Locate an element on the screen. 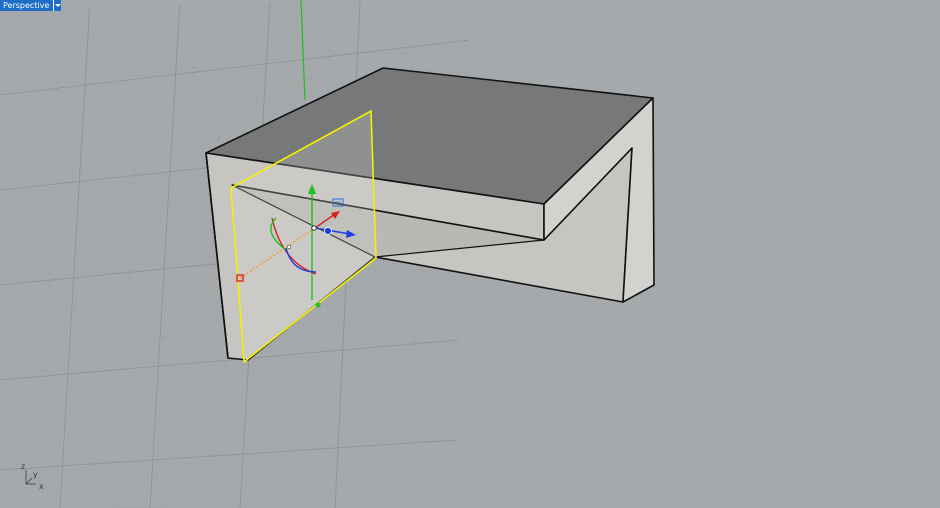 The image size is (940, 508). gizmo-center-point is located at coordinates (314, 228).